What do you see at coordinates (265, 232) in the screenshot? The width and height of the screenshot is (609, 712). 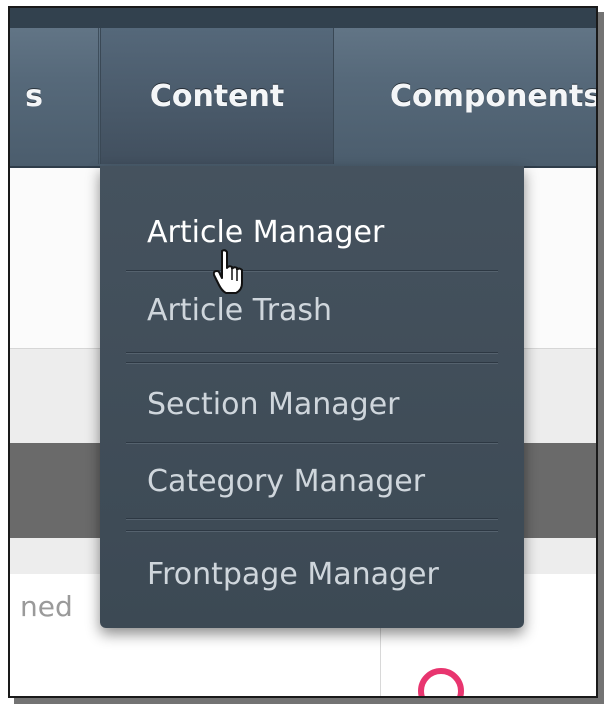 I see `menu-item-article-manager: Article Manager` at bounding box center [265, 232].